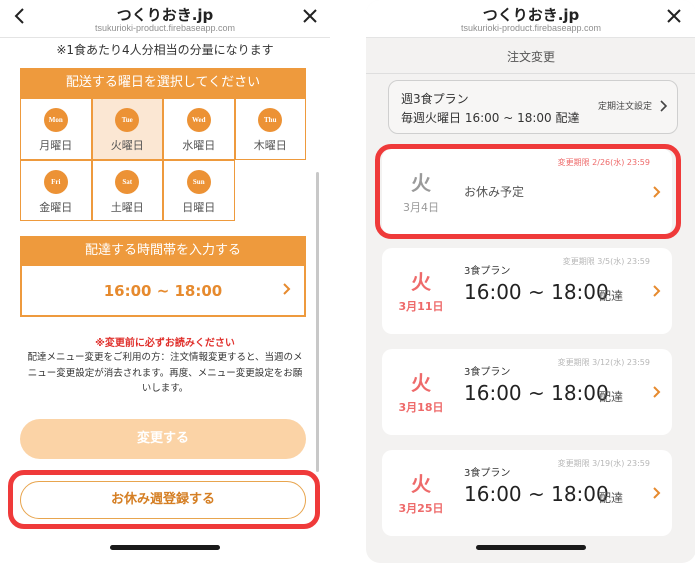 The width and height of the screenshot is (695, 563). I want to click on day-badge: Sun, so click(198, 181).